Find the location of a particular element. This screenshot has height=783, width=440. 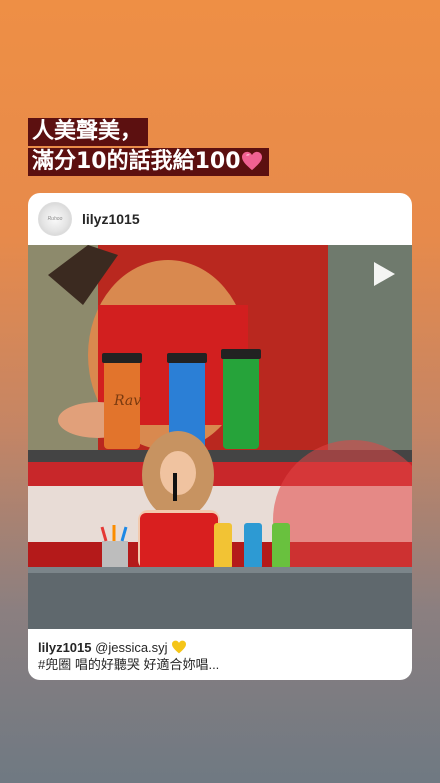

pink-heart-icon is located at coordinates (251, 161).